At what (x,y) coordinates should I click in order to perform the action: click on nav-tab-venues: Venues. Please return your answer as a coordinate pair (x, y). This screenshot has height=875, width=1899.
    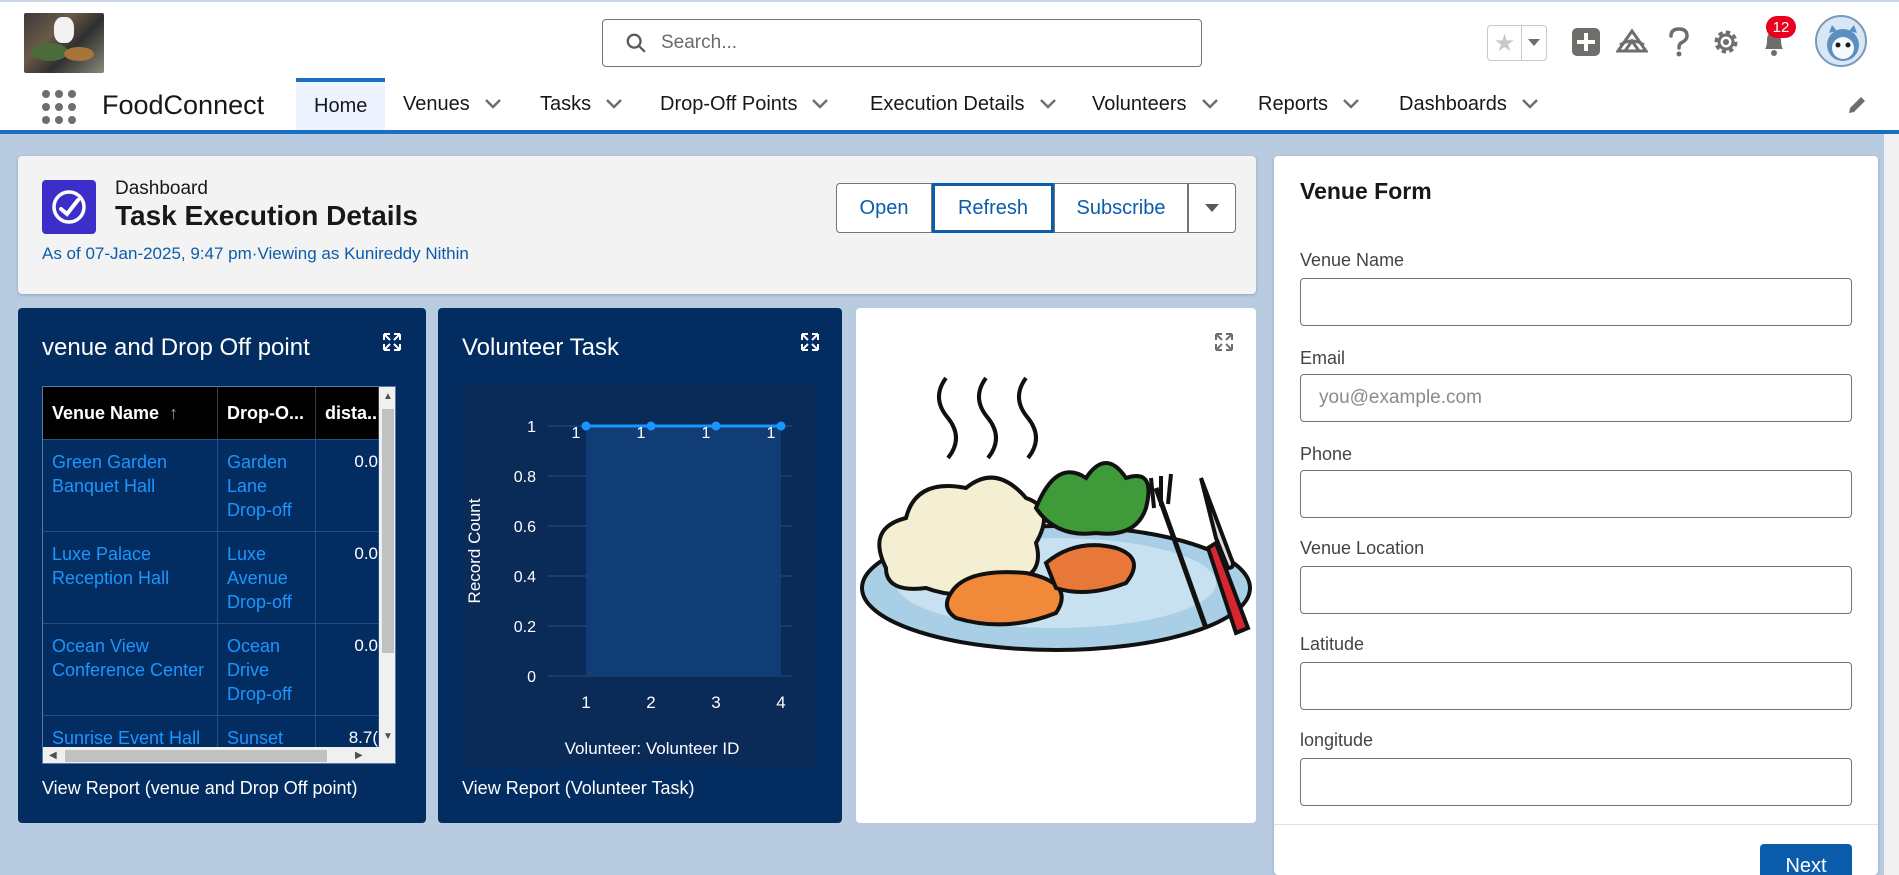
    Looking at the image, I should click on (452, 104).